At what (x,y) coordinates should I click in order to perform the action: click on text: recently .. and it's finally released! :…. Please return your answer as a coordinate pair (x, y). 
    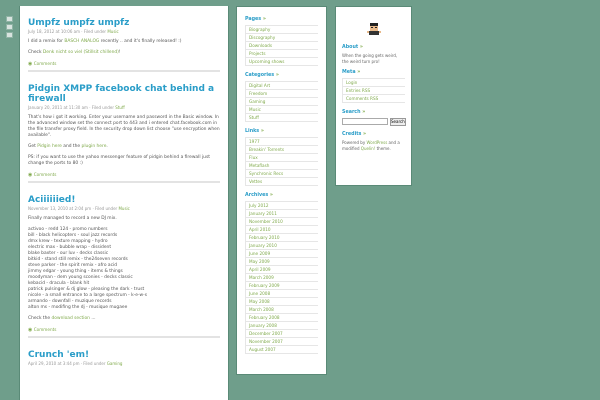
    Looking at the image, I should click on (140, 41).